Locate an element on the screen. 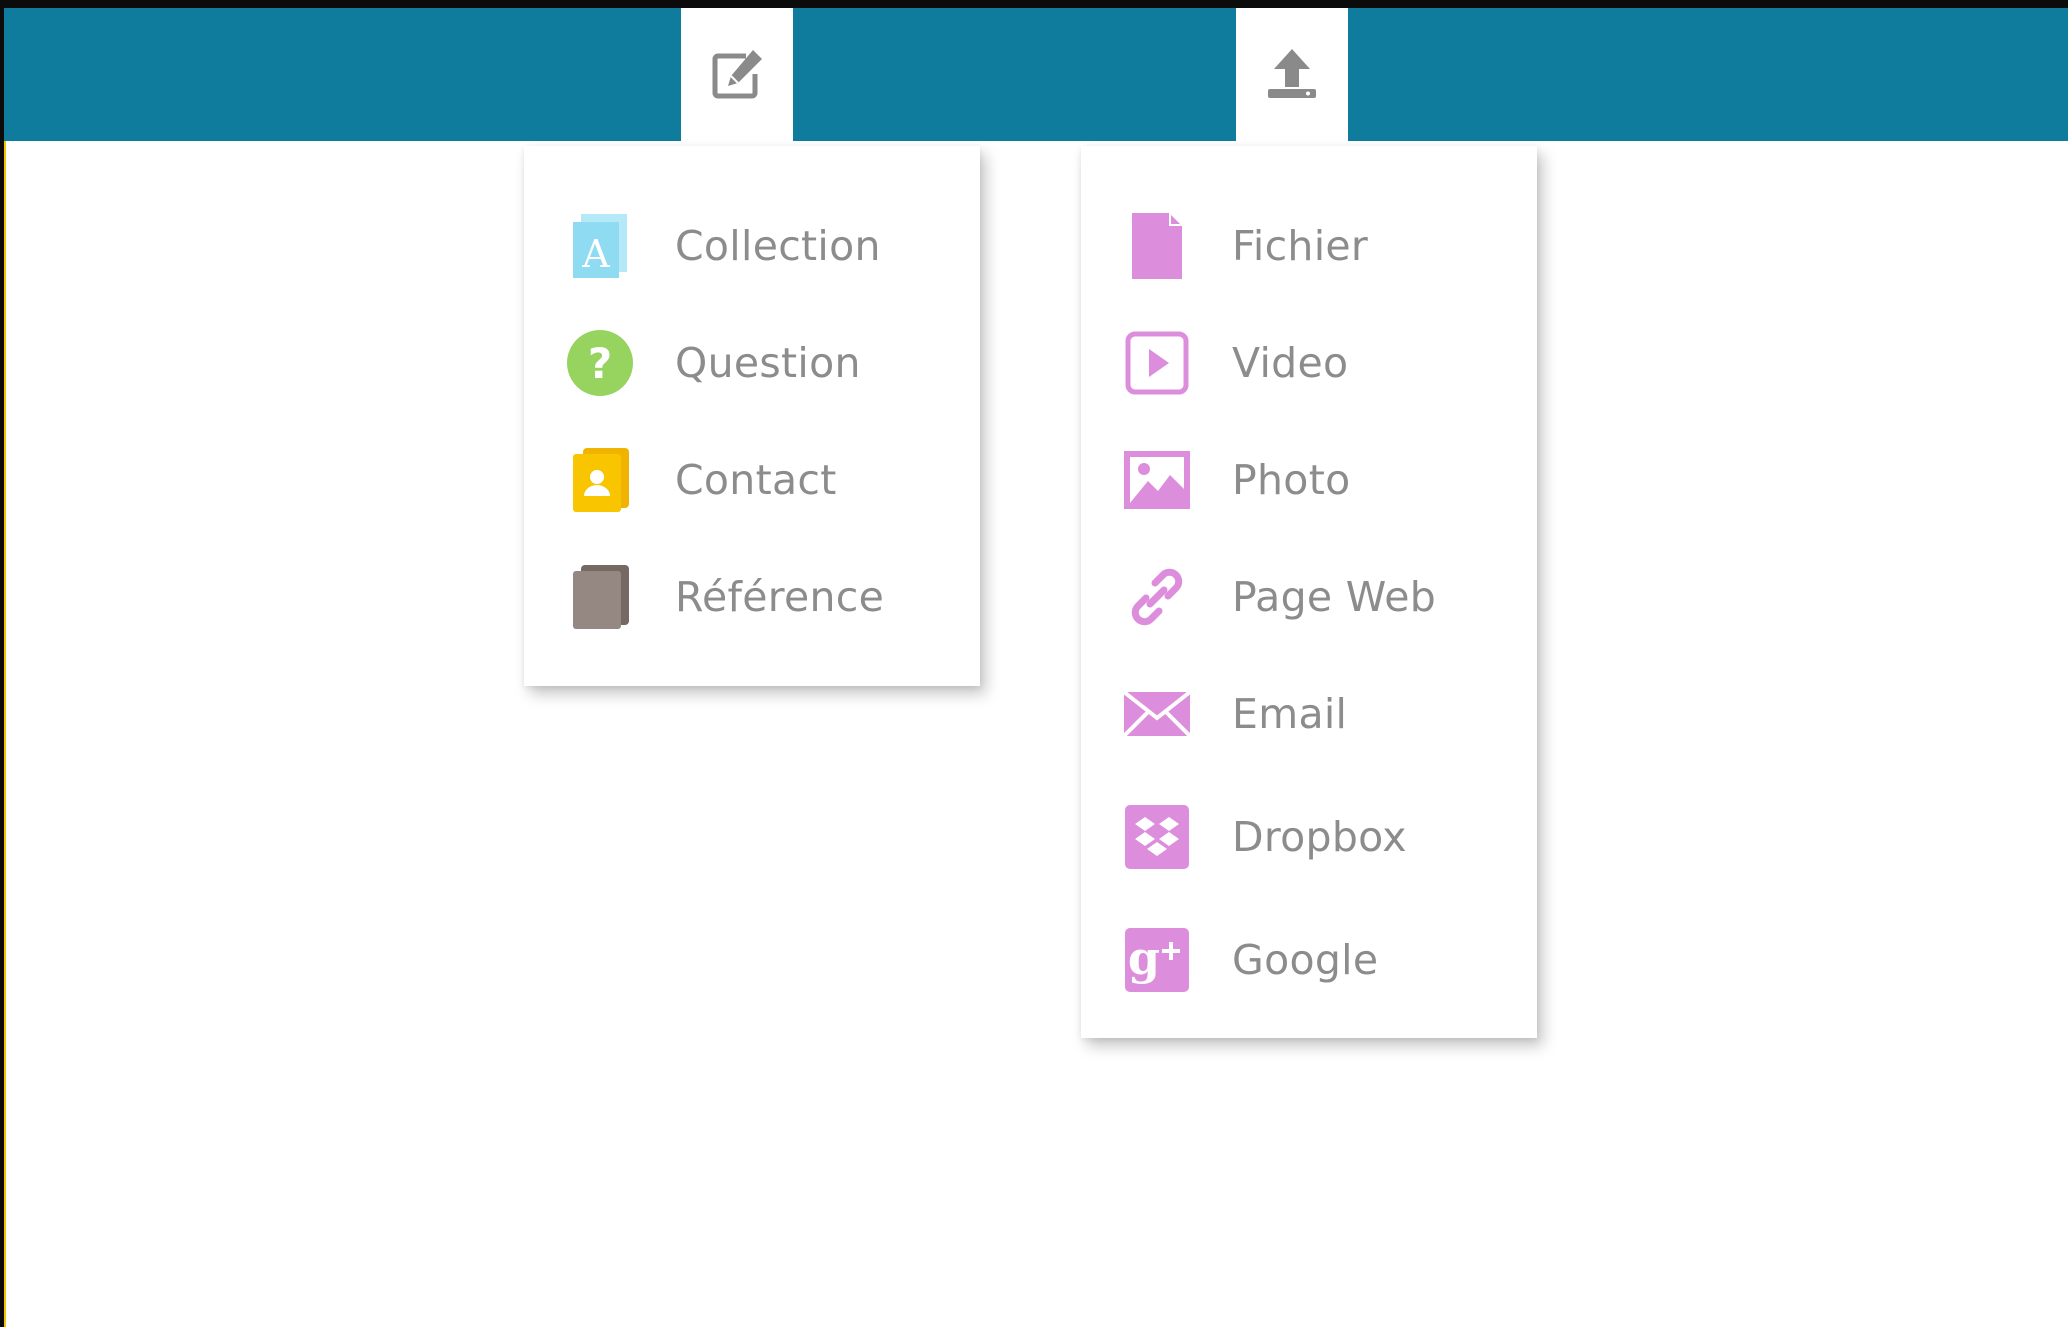 Image resolution: width=2068 pixels, height=1327 pixels. menu-item-label: Email is located at coordinates (1290, 714).